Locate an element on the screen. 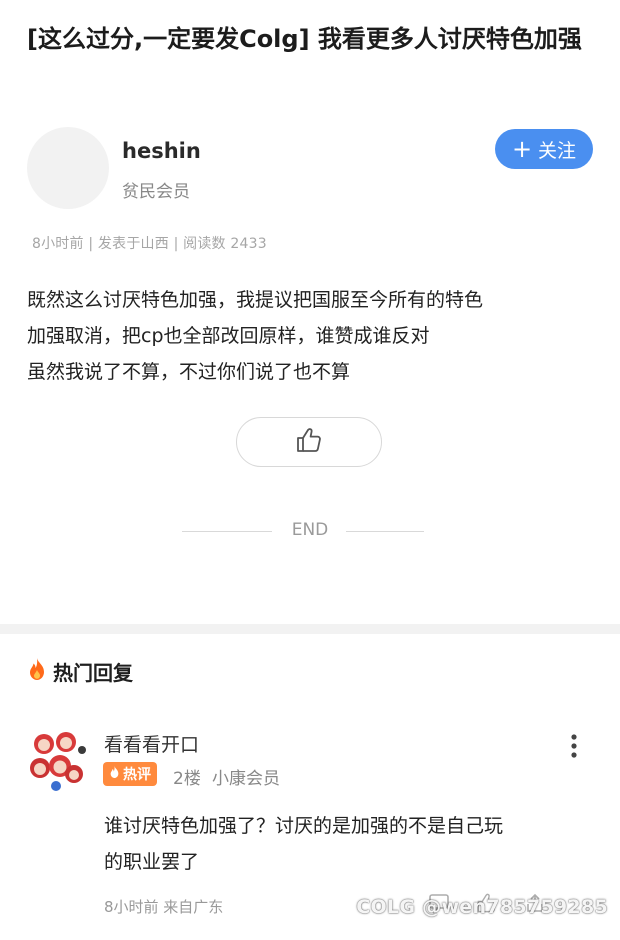 This screenshot has height=940, width=620. follow-button: + 关注 is located at coordinates (544, 149).